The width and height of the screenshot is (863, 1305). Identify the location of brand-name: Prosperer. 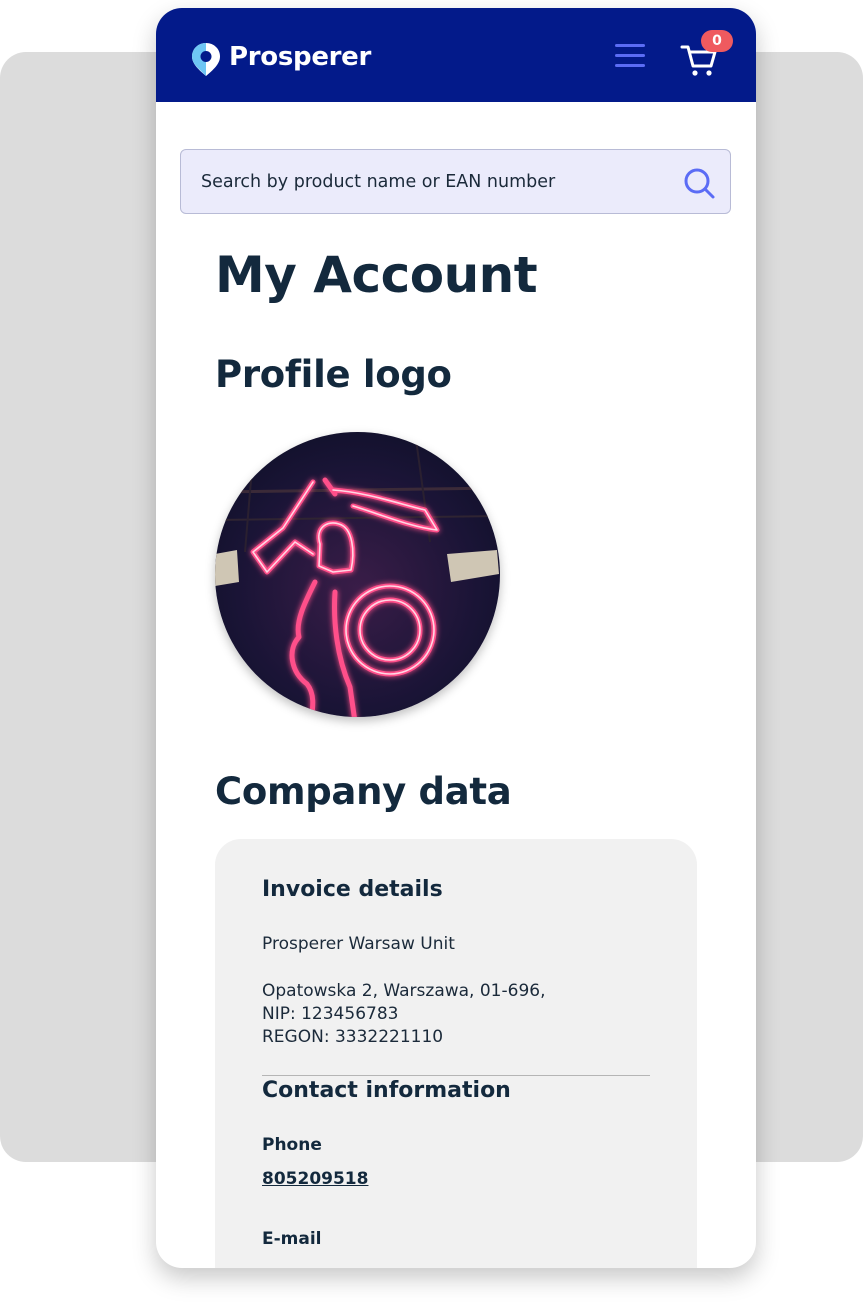
(300, 57).